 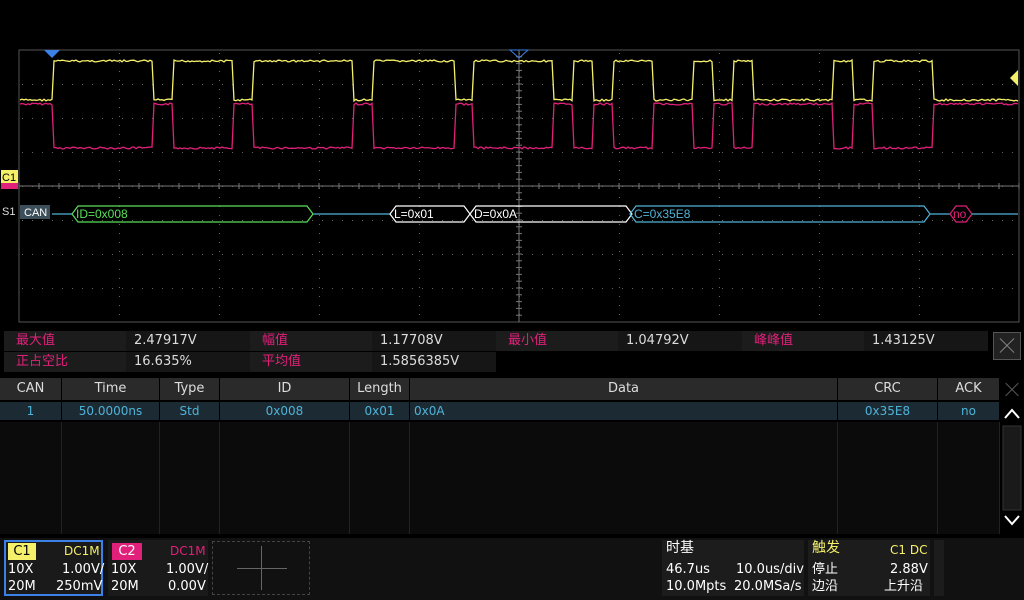 I want to click on meas-mean-label: 平均值, so click(x=312, y=362).